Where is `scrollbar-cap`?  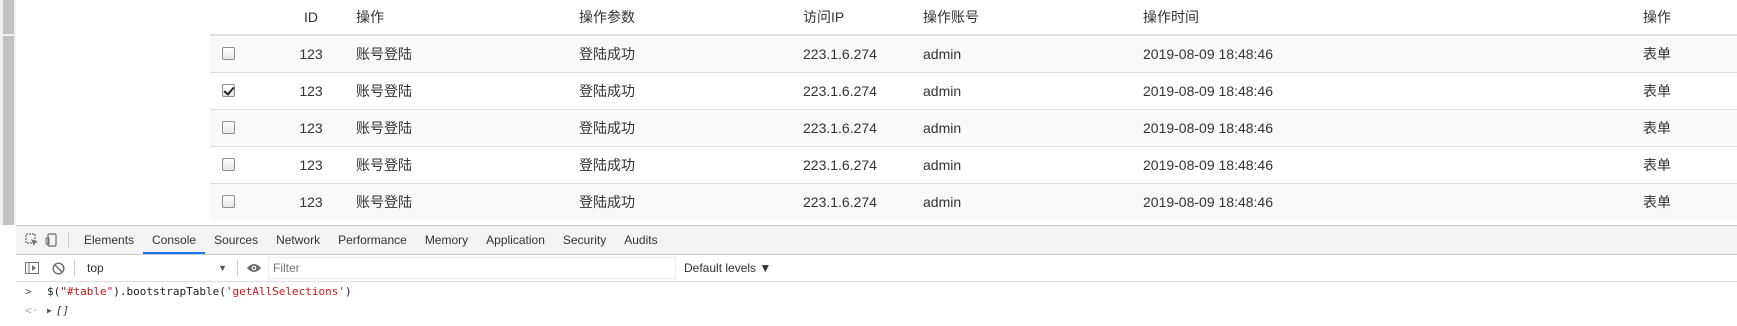
scrollbar-cap is located at coordinates (8, 17).